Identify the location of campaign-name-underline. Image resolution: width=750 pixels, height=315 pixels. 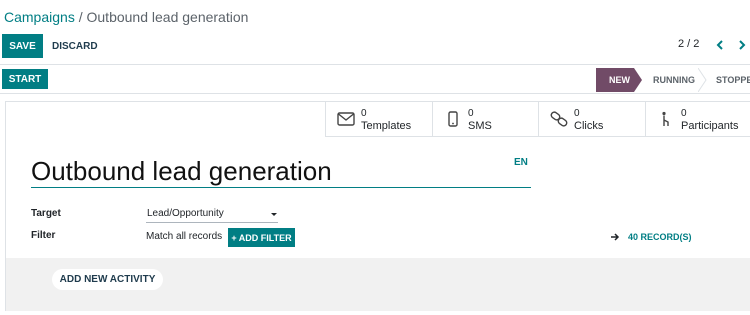
(281, 187).